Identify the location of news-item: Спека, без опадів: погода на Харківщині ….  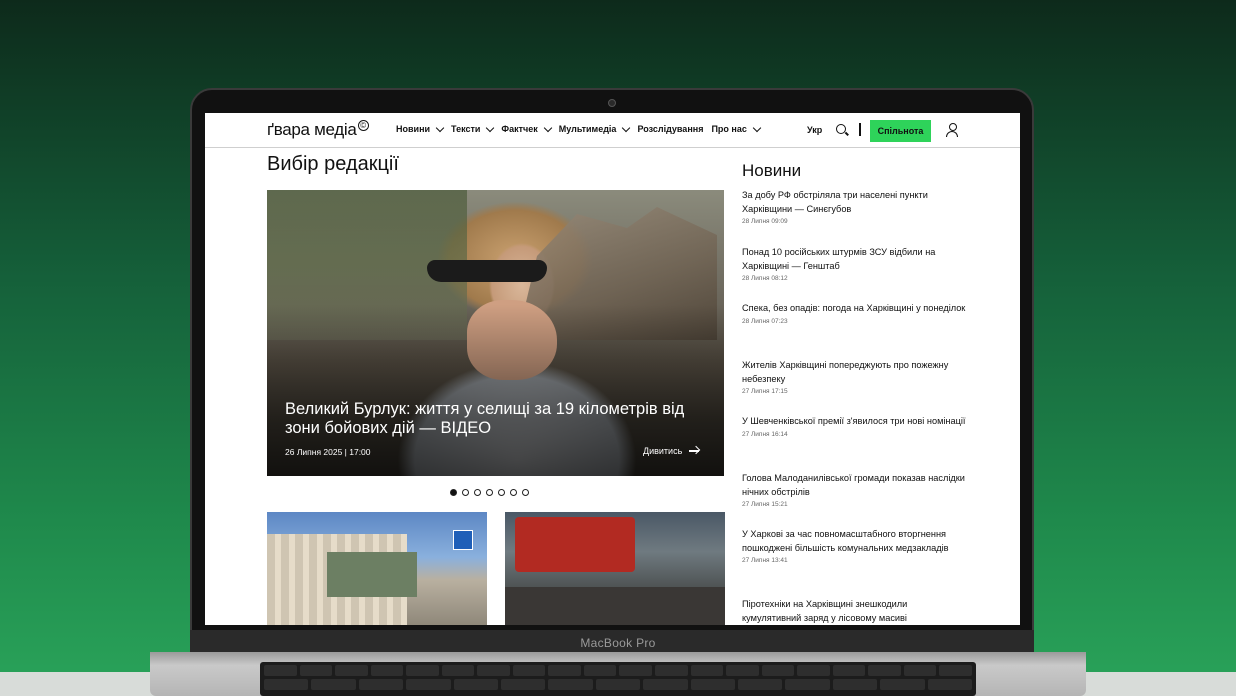
(854, 330).